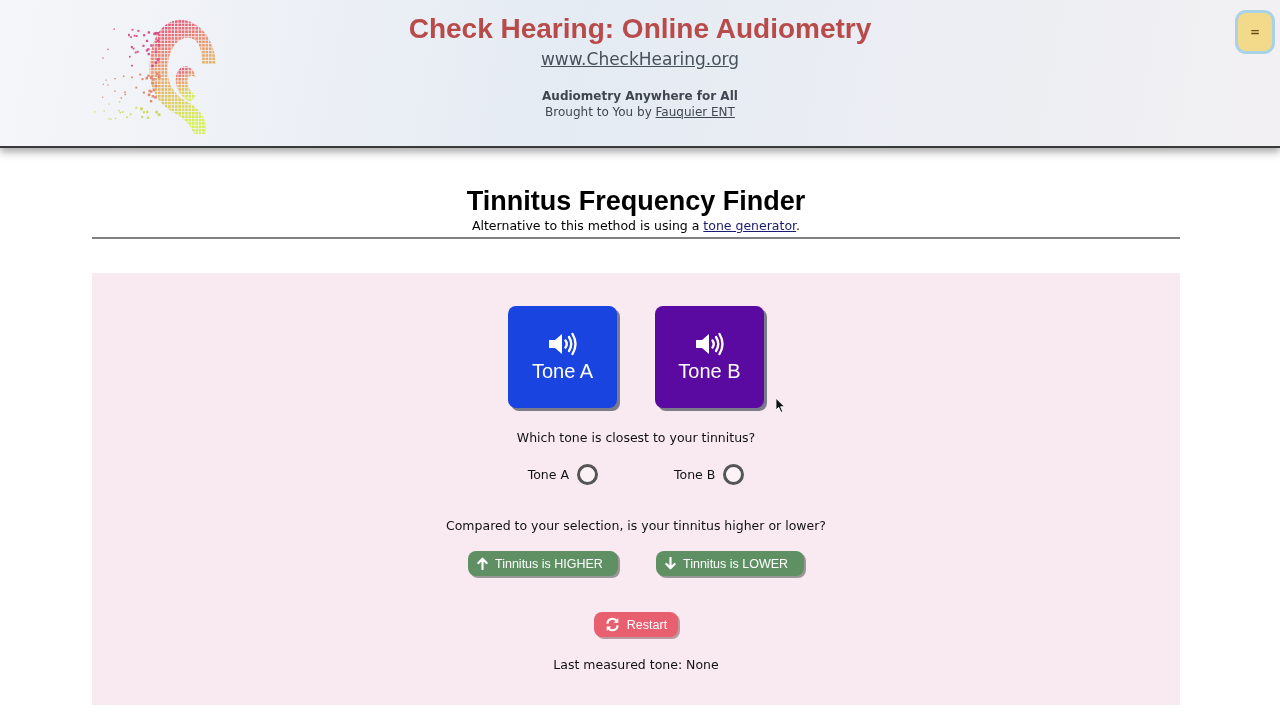 Image resolution: width=1280 pixels, height=720 pixels. Describe the element at coordinates (640, 112) in the screenshot. I see `credit-text: Brought to You by Fauquier ENT` at that location.